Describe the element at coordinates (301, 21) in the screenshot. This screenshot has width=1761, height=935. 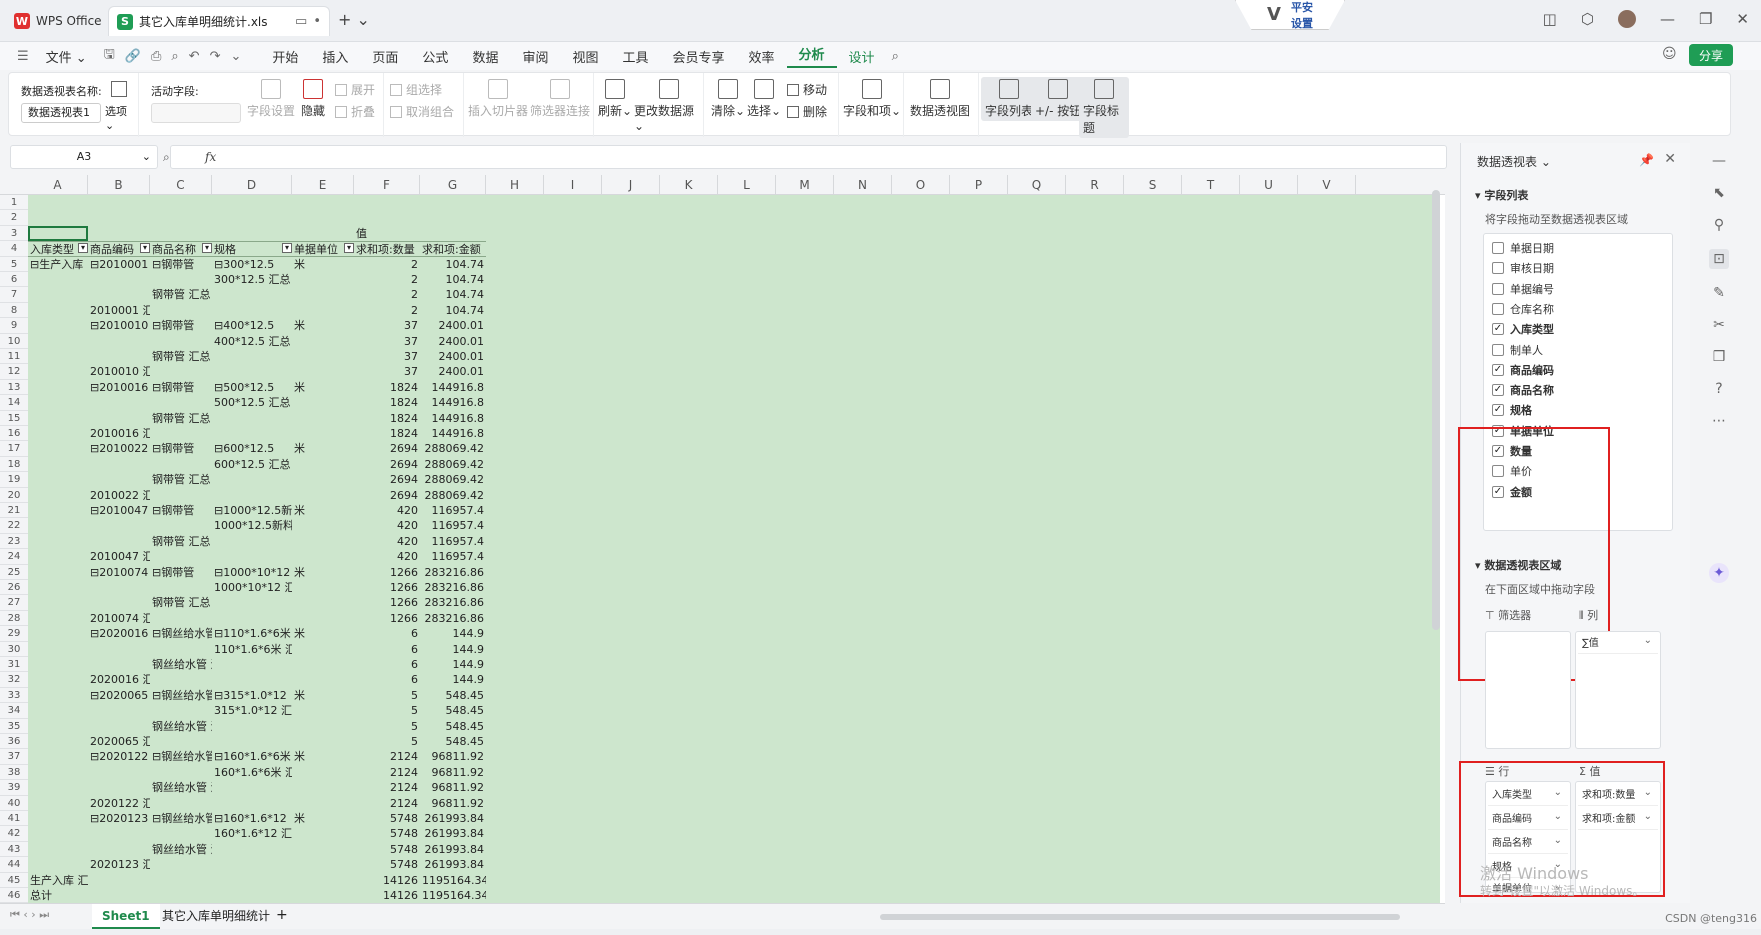
I see `screen-icon: ▭` at that location.